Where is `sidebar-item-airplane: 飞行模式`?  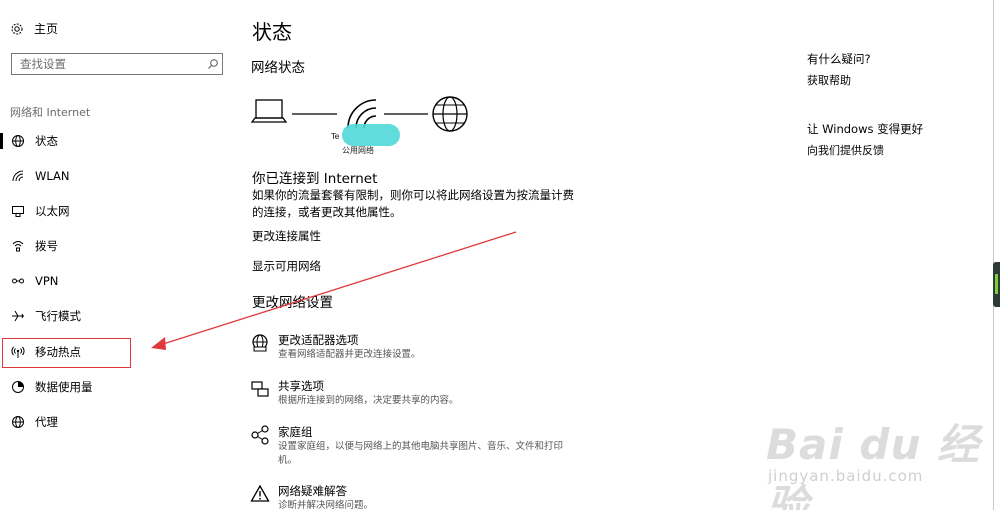
sidebar-item-airplane: 飞行模式 is located at coordinates (117, 316).